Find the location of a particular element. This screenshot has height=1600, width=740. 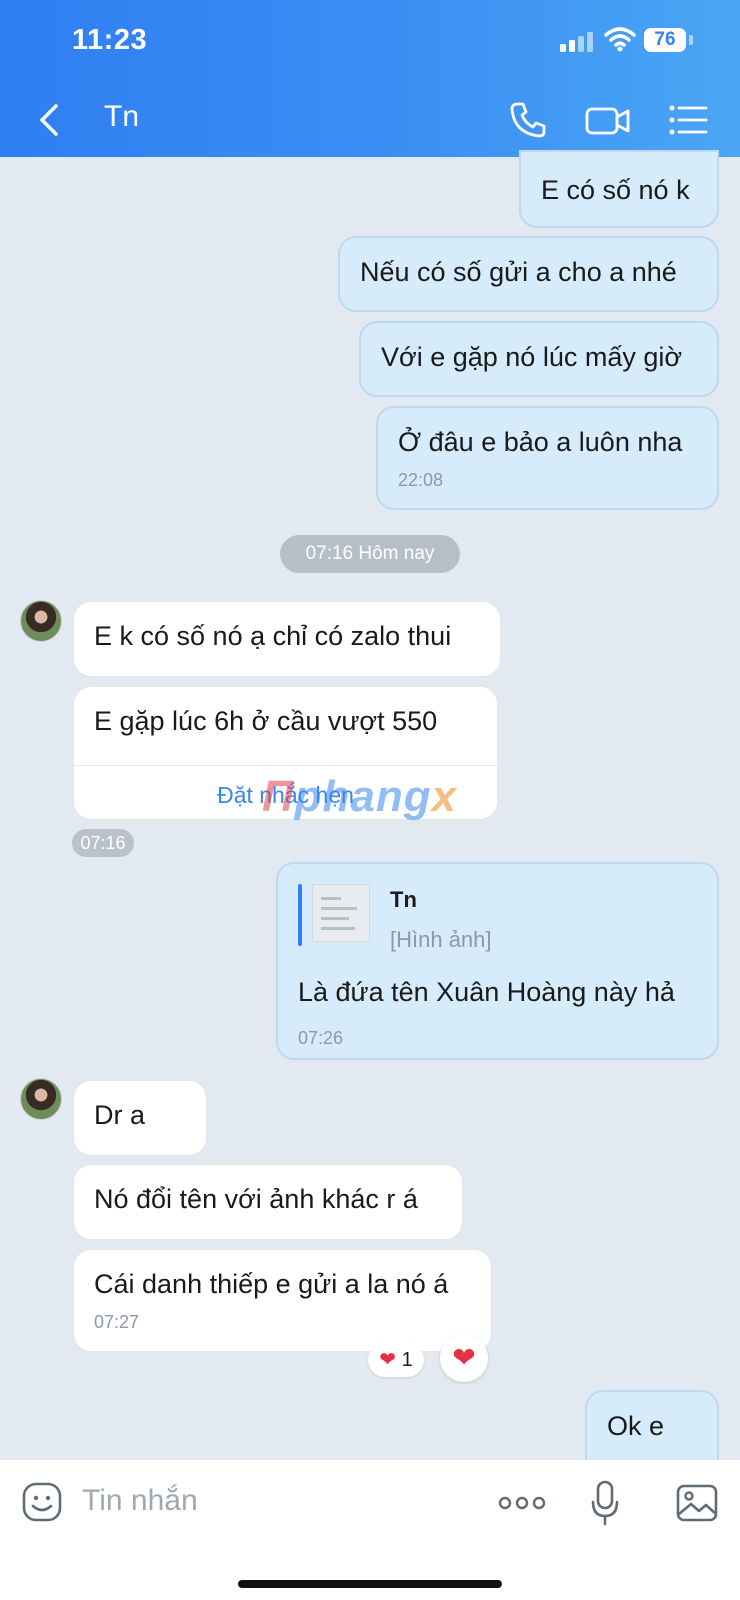

message-text: Cái danh thiếp e gửi a la nó á is located at coordinates (271, 1284).